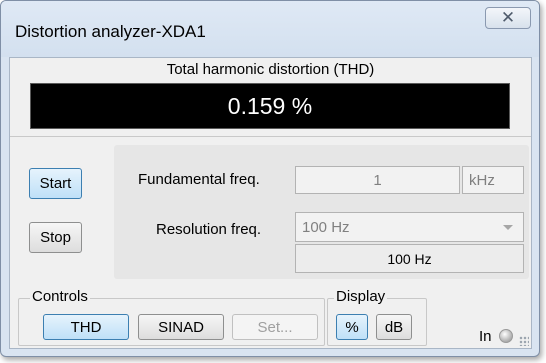 This screenshot has width=546, height=363. I want to click on fundamental-freq-unit: kHz, so click(493, 180).